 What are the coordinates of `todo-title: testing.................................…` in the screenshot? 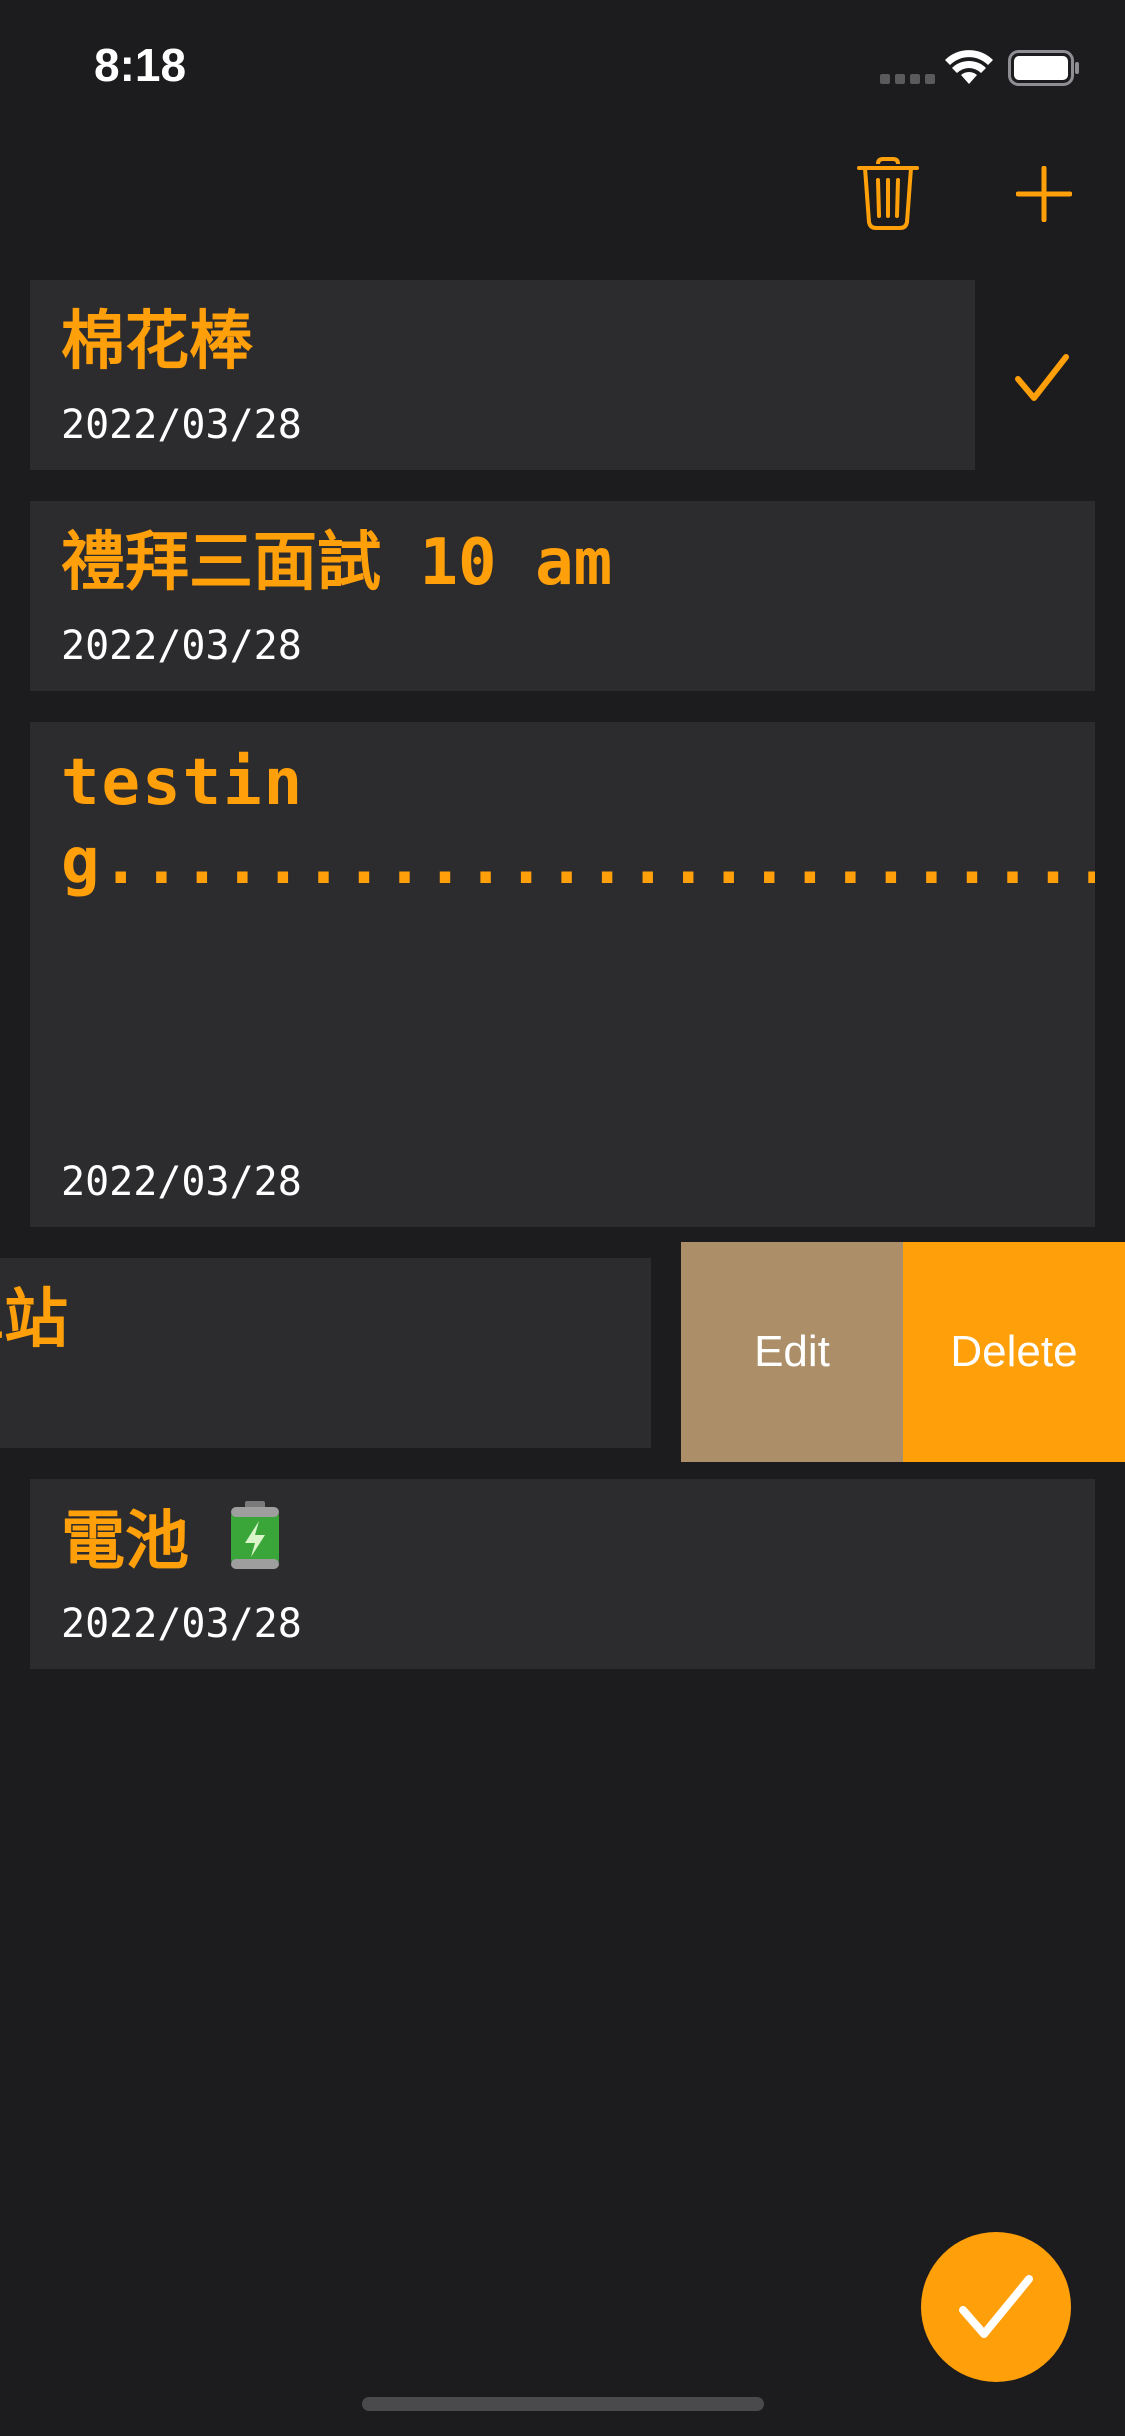 It's located at (578, 822).